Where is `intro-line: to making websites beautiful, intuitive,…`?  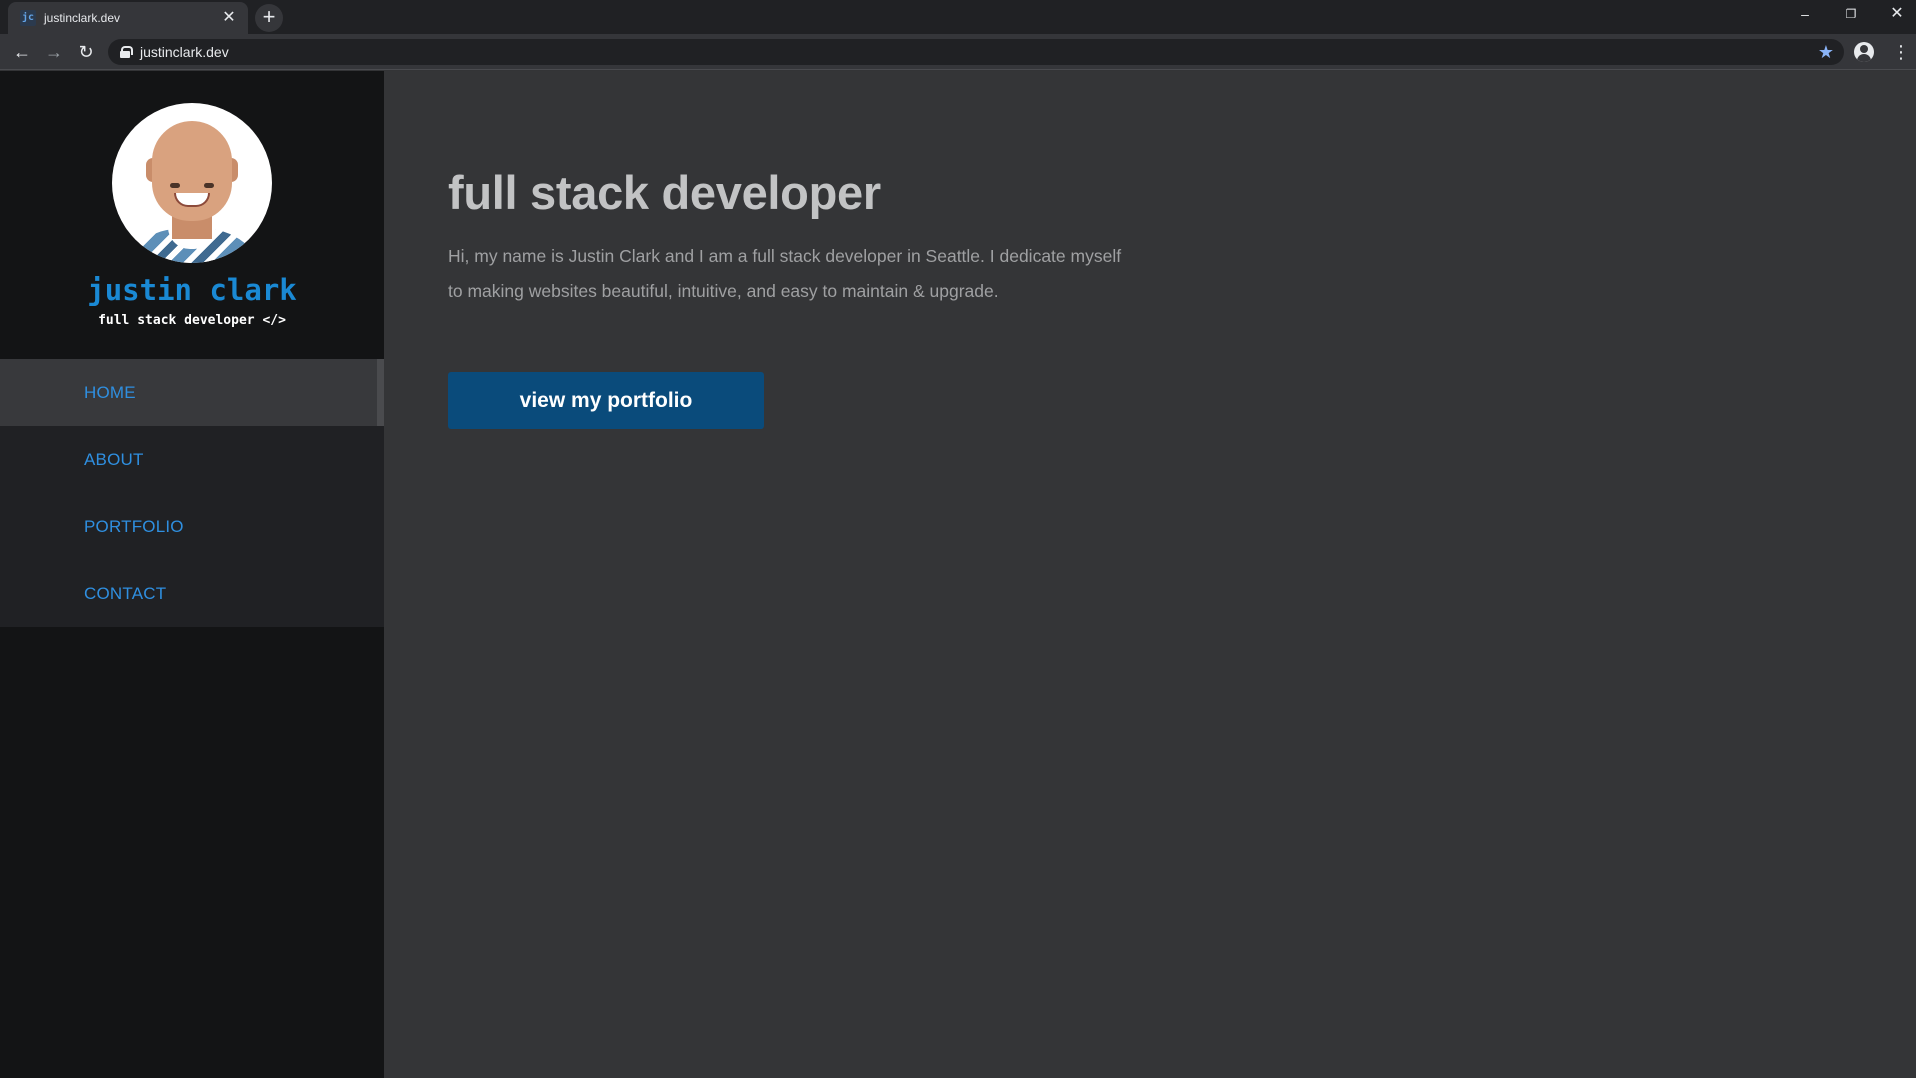
intro-line: to making websites beautiful, intuitive,… is located at coordinates (723, 291).